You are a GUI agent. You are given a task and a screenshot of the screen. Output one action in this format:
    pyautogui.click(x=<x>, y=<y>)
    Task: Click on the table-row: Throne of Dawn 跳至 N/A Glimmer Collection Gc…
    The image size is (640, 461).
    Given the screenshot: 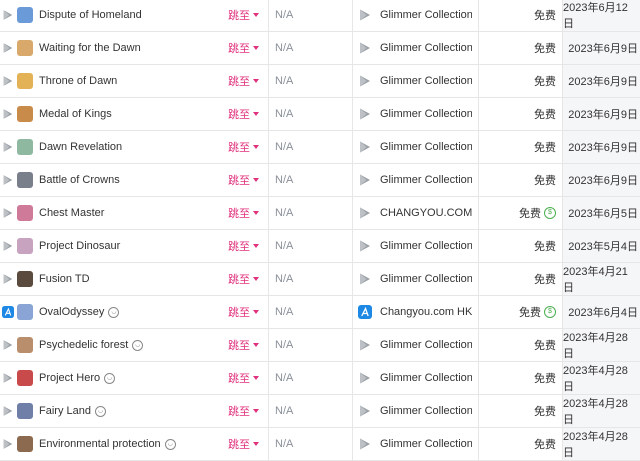 What is the action you would take?
    pyautogui.click(x=320, y=81)
    